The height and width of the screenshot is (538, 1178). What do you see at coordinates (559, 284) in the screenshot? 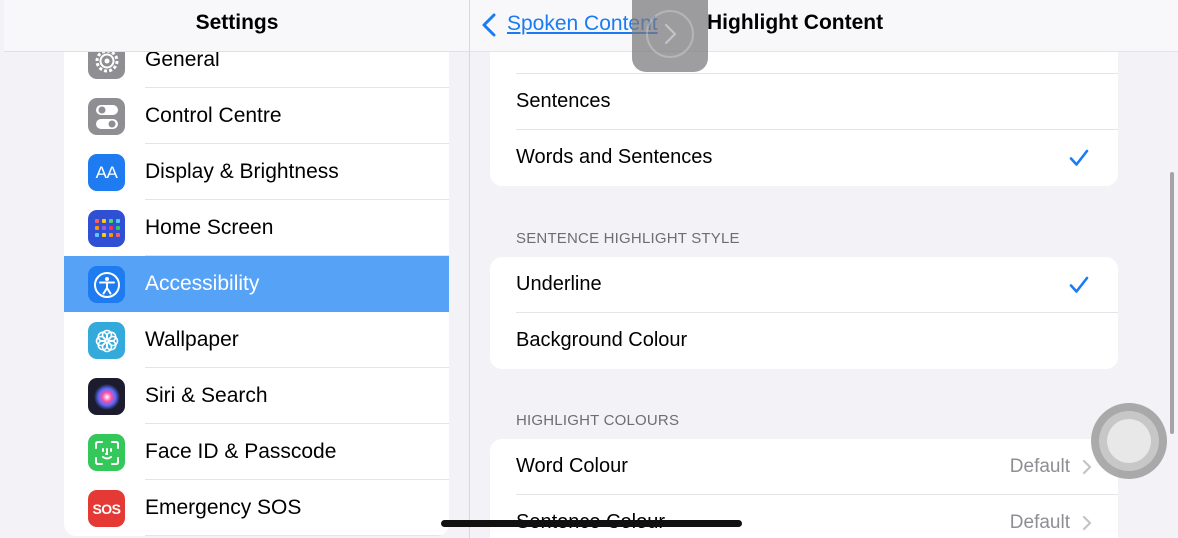
I see `option-label: Underline` at bounding box center [559, 284].